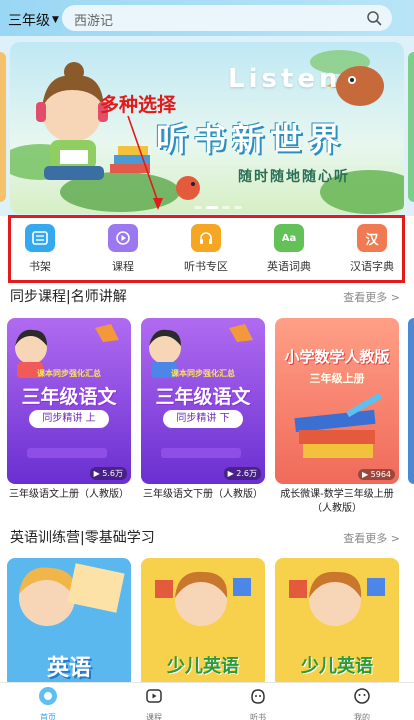  I want to click on top-bar: 三年级 ▼ 西游记, so click(207, 18).